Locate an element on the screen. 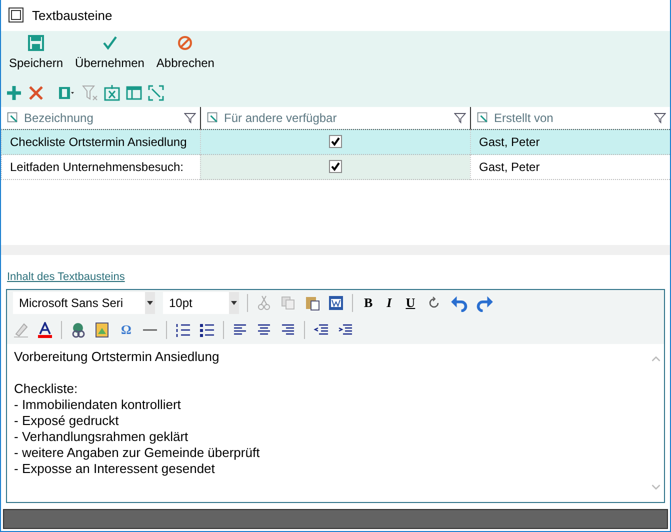 The image size is (671, 532). add-button is located at coordinates (14, 92).